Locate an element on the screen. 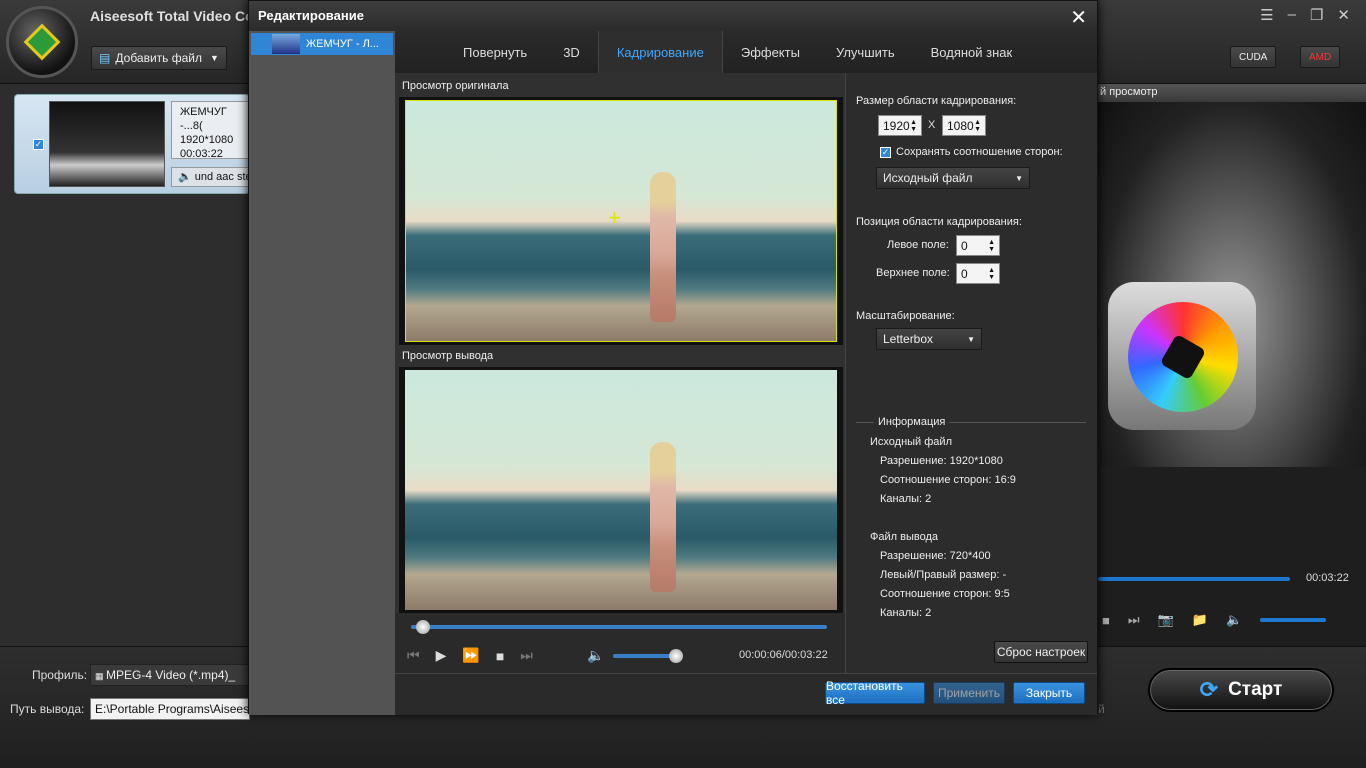  original-preview: + is located at coordinates (621, 221).